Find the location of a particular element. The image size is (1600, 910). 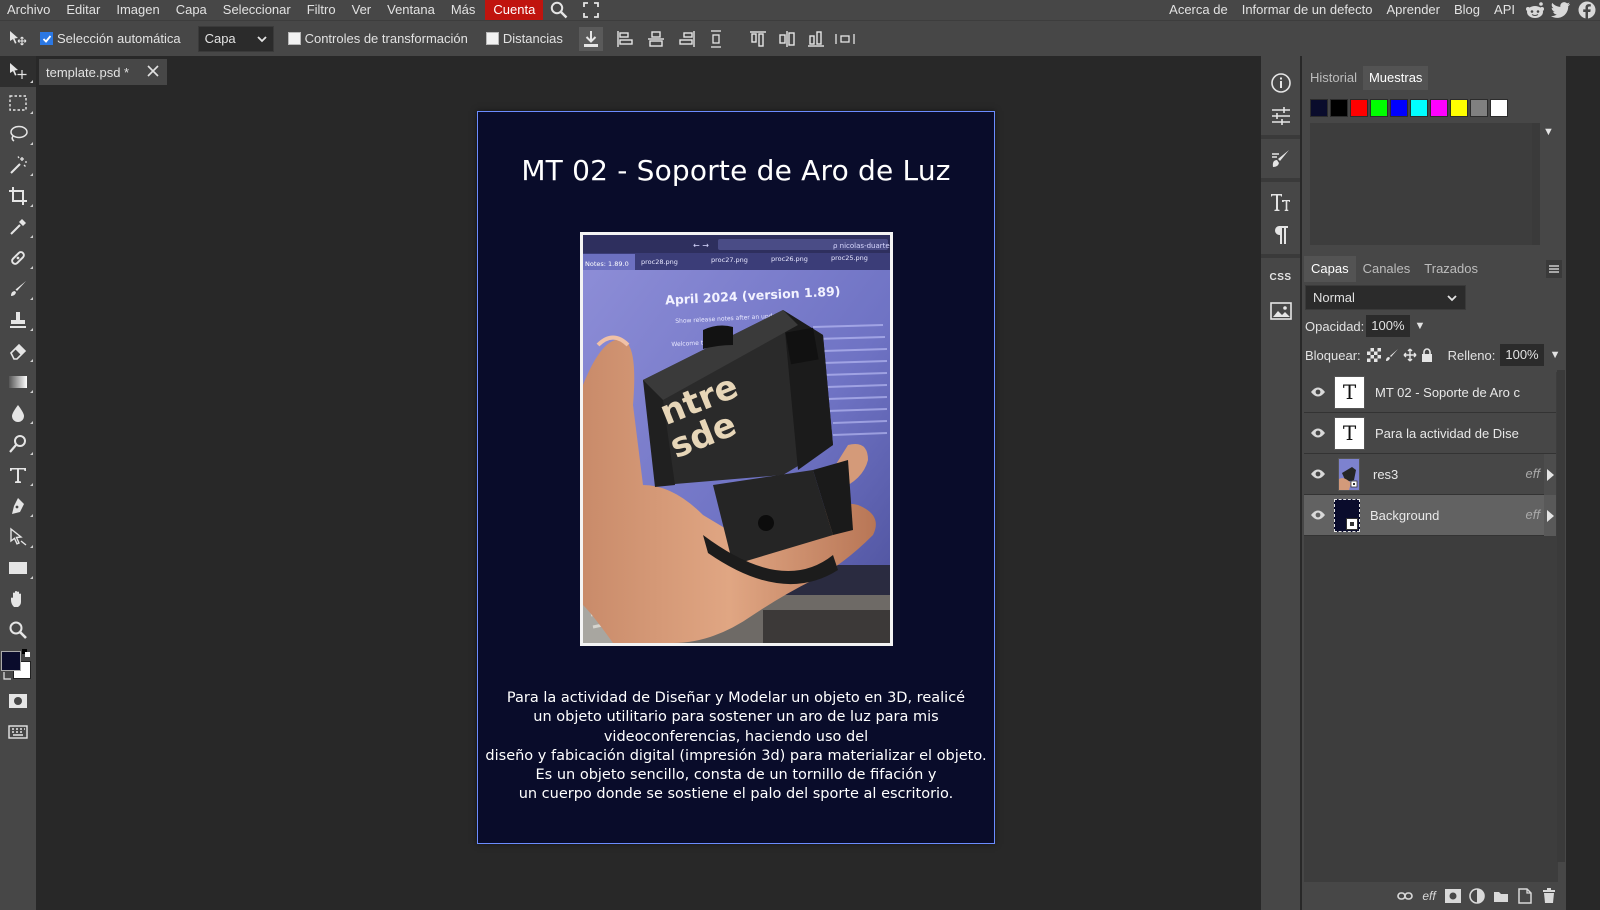

menu-imagen: Imagen is located at coordinates (137, 10).